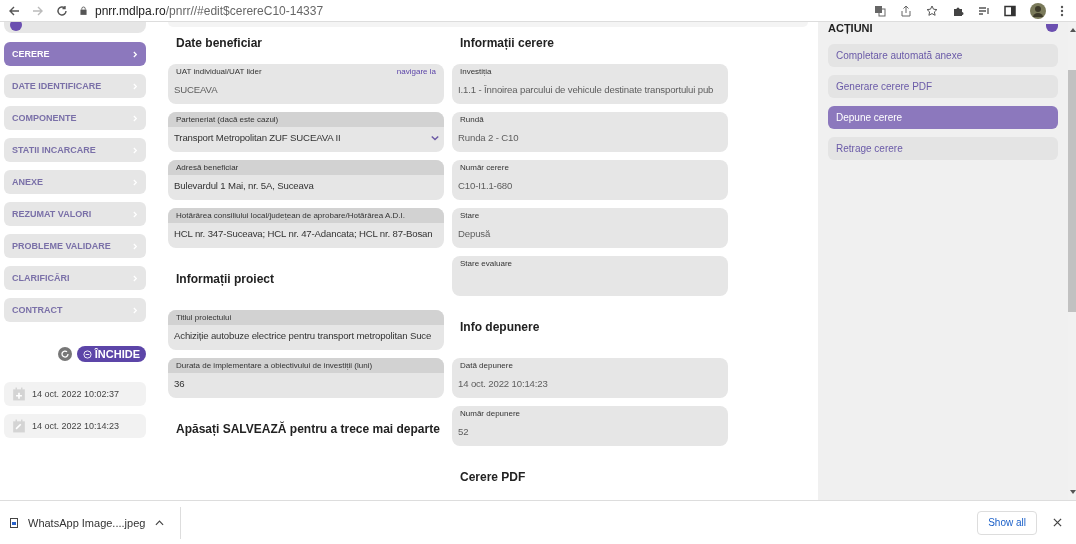 The height and width of the screenshot is (544, 1076). What do you see at coordinates (474, 233) in the screenshot?
I see `field-value: Depusă` at bounding box center [474, 233].